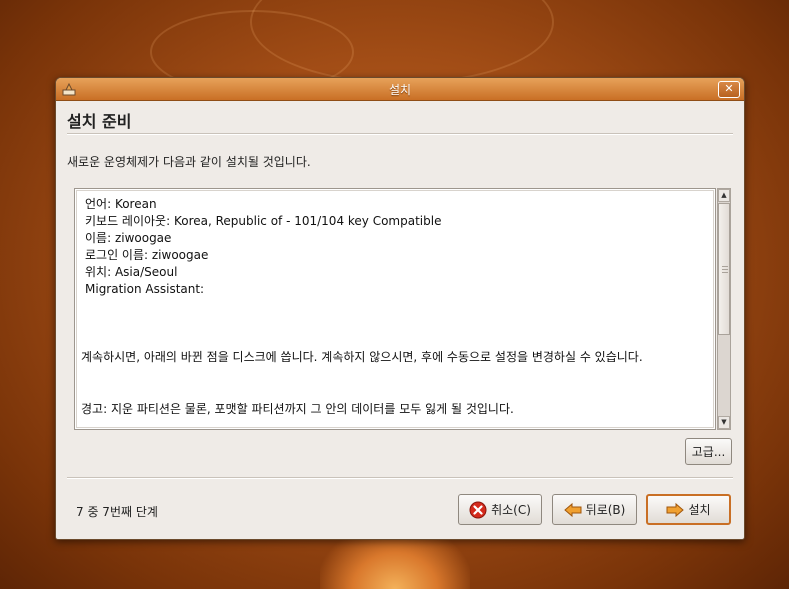 The height and width of the screenshot is (589, 789). What do you see at coordinates (724, 422) in the screenshot?
I see `scroll-down-arrow-icon: ▼` at bounding box center [724, 422].